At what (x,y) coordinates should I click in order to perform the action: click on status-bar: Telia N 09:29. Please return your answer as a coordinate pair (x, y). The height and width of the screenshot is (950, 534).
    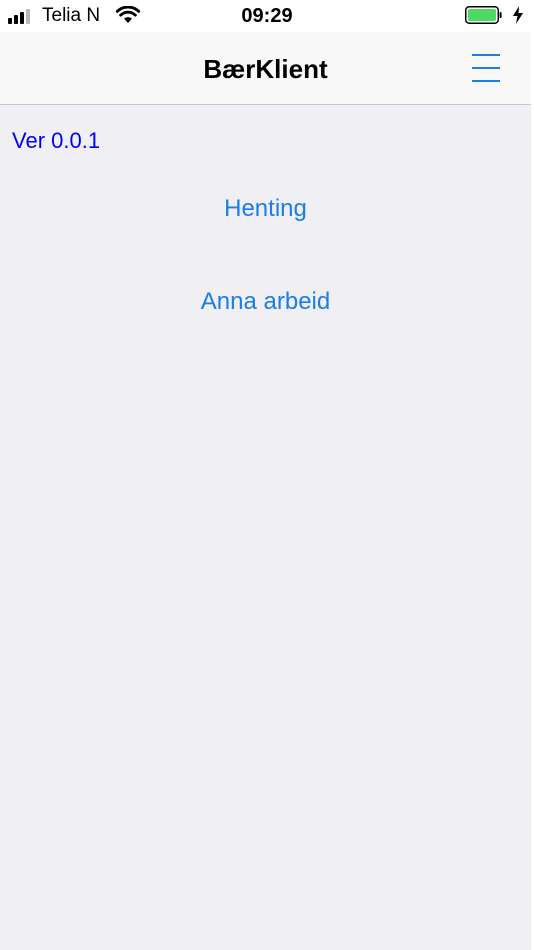
    Looking at the image, I should click on (267, 16).